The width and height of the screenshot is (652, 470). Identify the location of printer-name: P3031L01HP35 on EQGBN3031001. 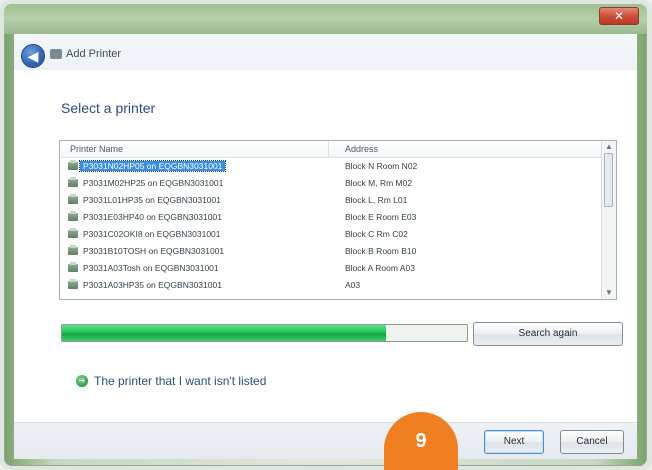
(152, 200).